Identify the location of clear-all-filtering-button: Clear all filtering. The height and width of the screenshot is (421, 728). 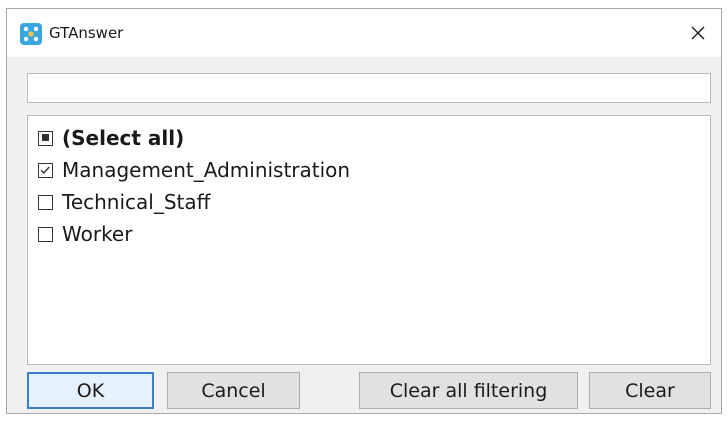
(468, 390).